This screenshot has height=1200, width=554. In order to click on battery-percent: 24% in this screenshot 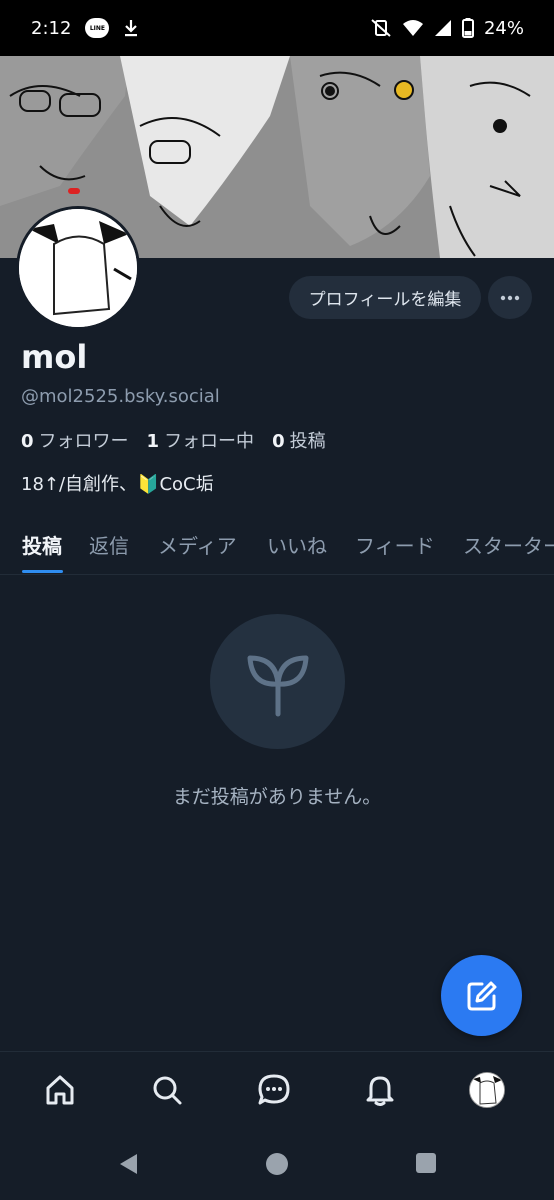, I will do `click(503, 28)`.